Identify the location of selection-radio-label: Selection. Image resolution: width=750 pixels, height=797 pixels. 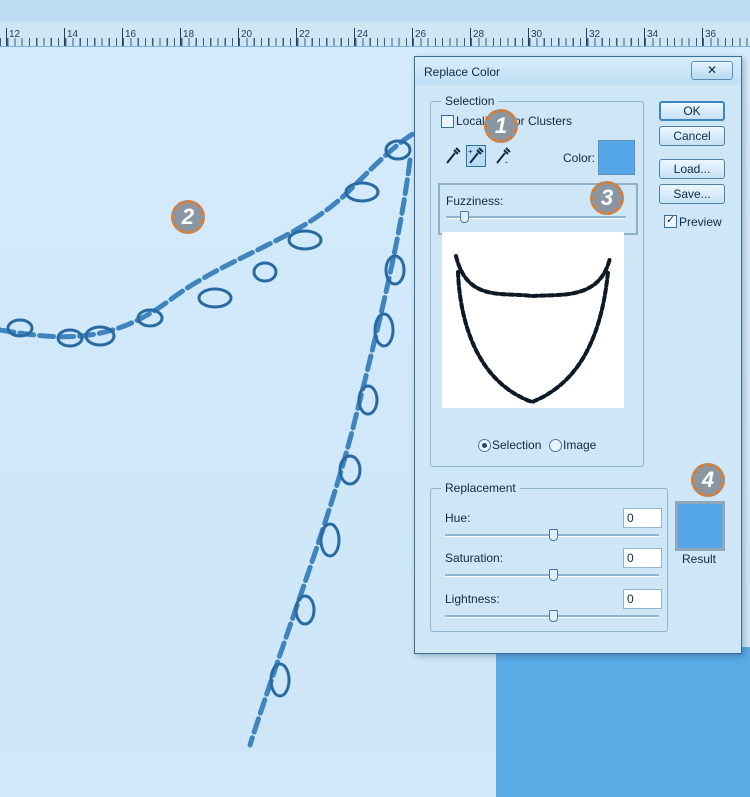
(517, 445).